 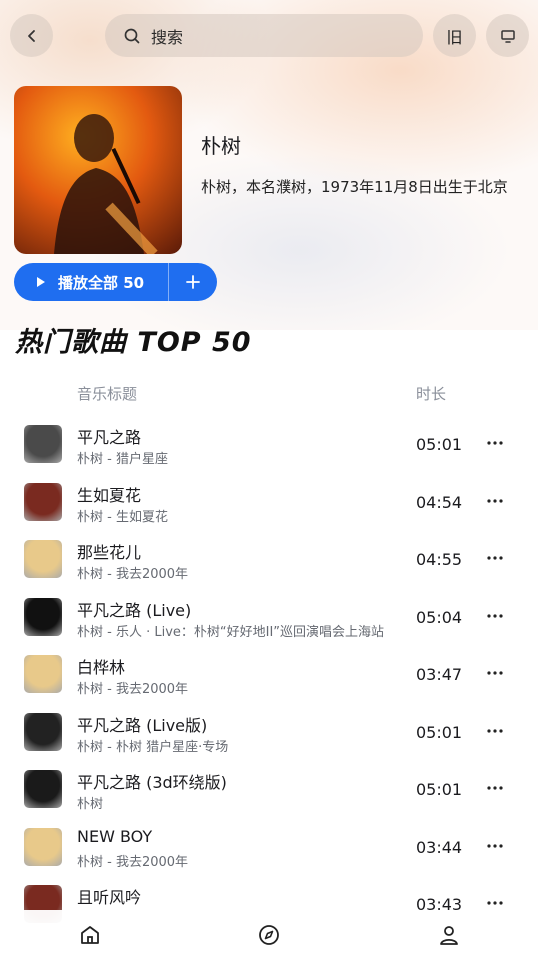 What do you see at coordinates (221, 146) in the screenshot?
I see `artist-name: 朴树` at bounding box center [221, 146].